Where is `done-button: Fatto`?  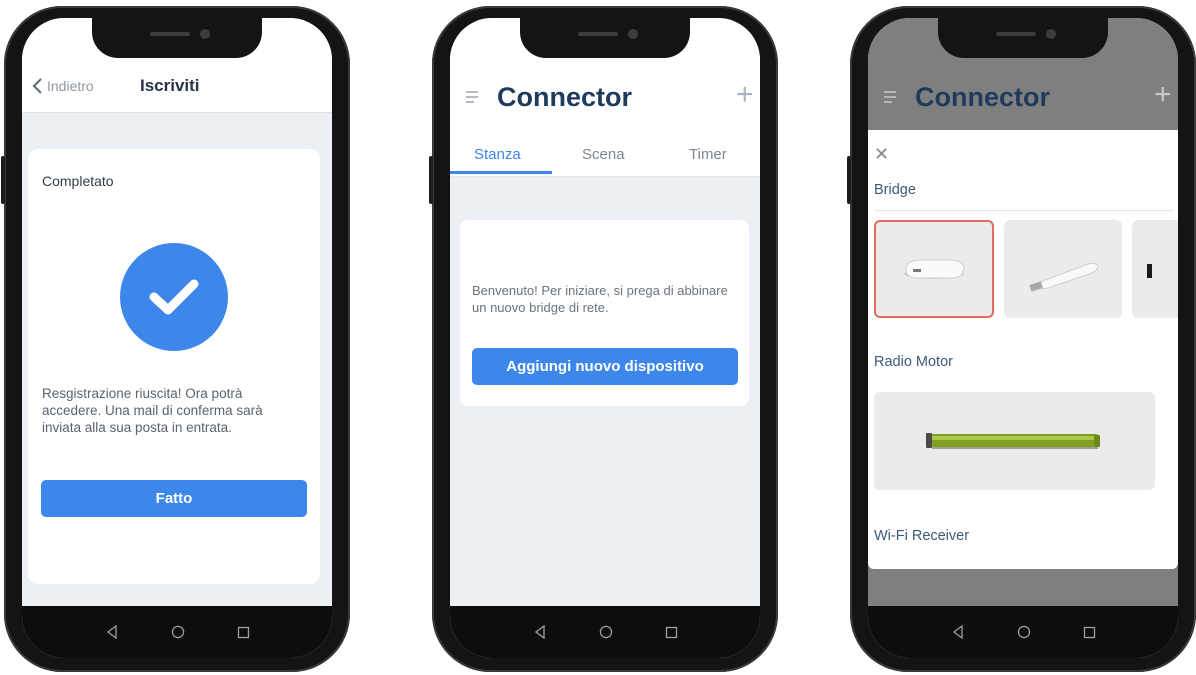 done-button: Fatto is located at coordinates (174, 498).